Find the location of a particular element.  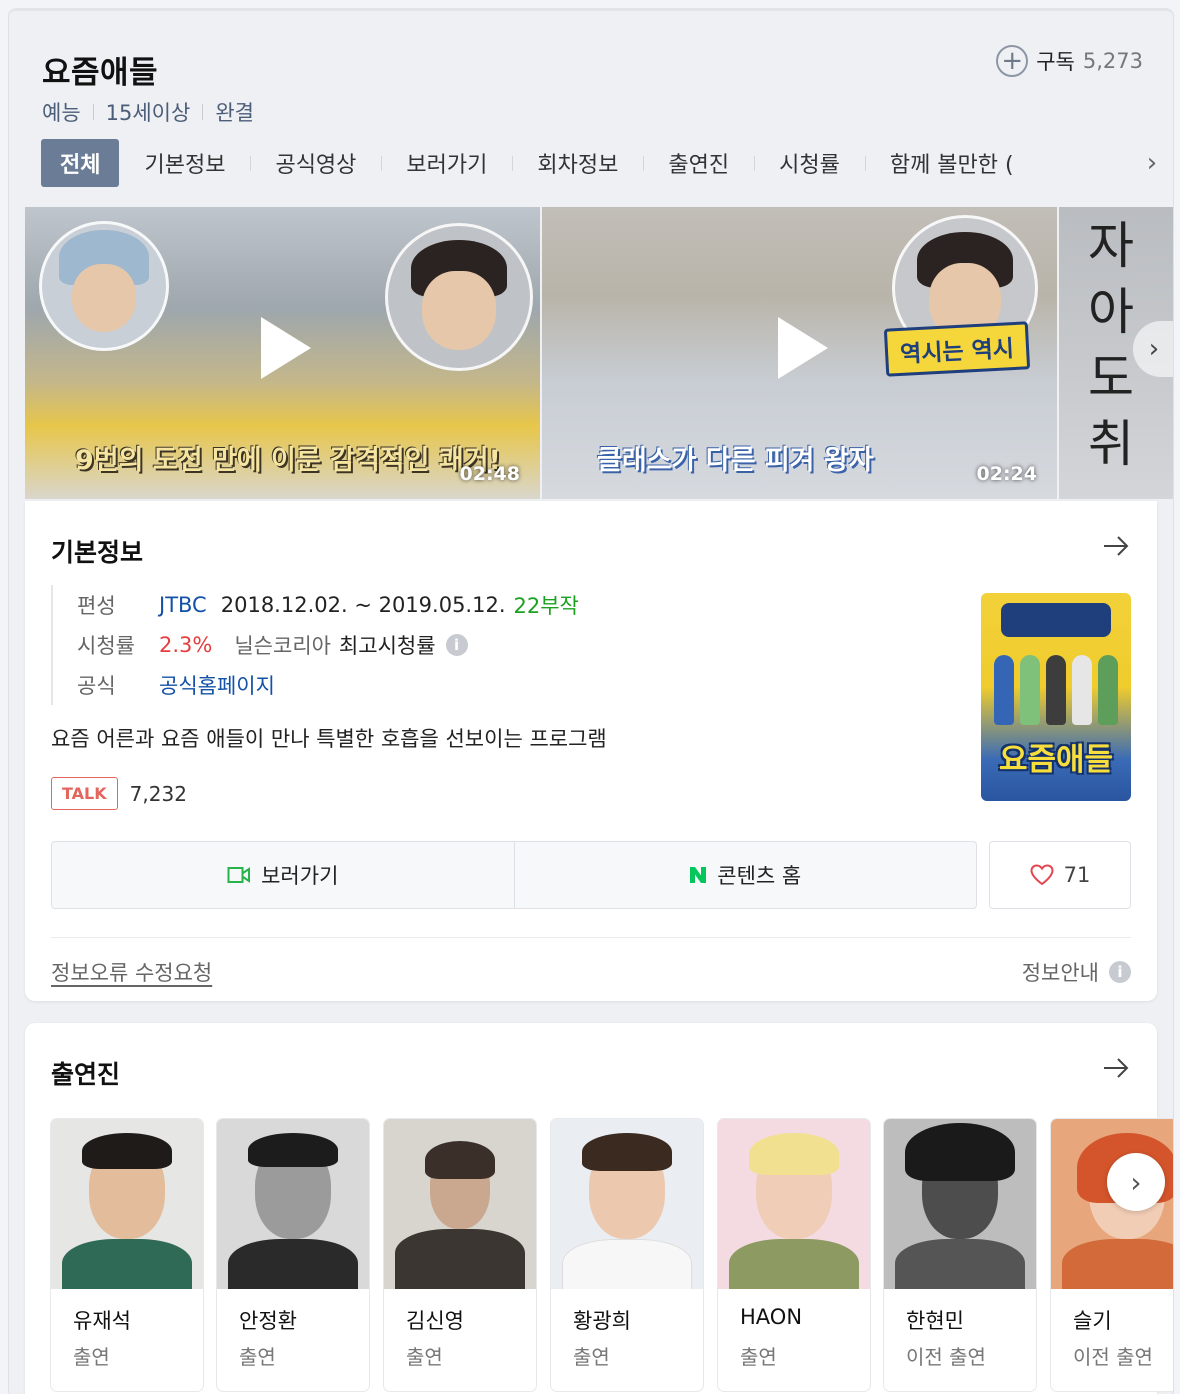

cast-card-item: 한현민 이전 출연 is located at coordinates (960, 1255).